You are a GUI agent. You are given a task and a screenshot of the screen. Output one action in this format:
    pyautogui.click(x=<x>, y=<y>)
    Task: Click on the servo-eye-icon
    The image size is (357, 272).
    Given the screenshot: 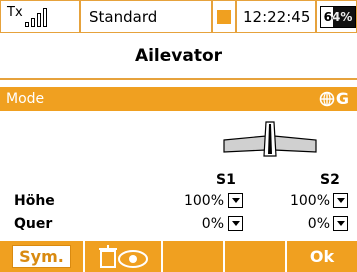 What is the action you would take?
    pyautogui.click(x=123, y=256)
    